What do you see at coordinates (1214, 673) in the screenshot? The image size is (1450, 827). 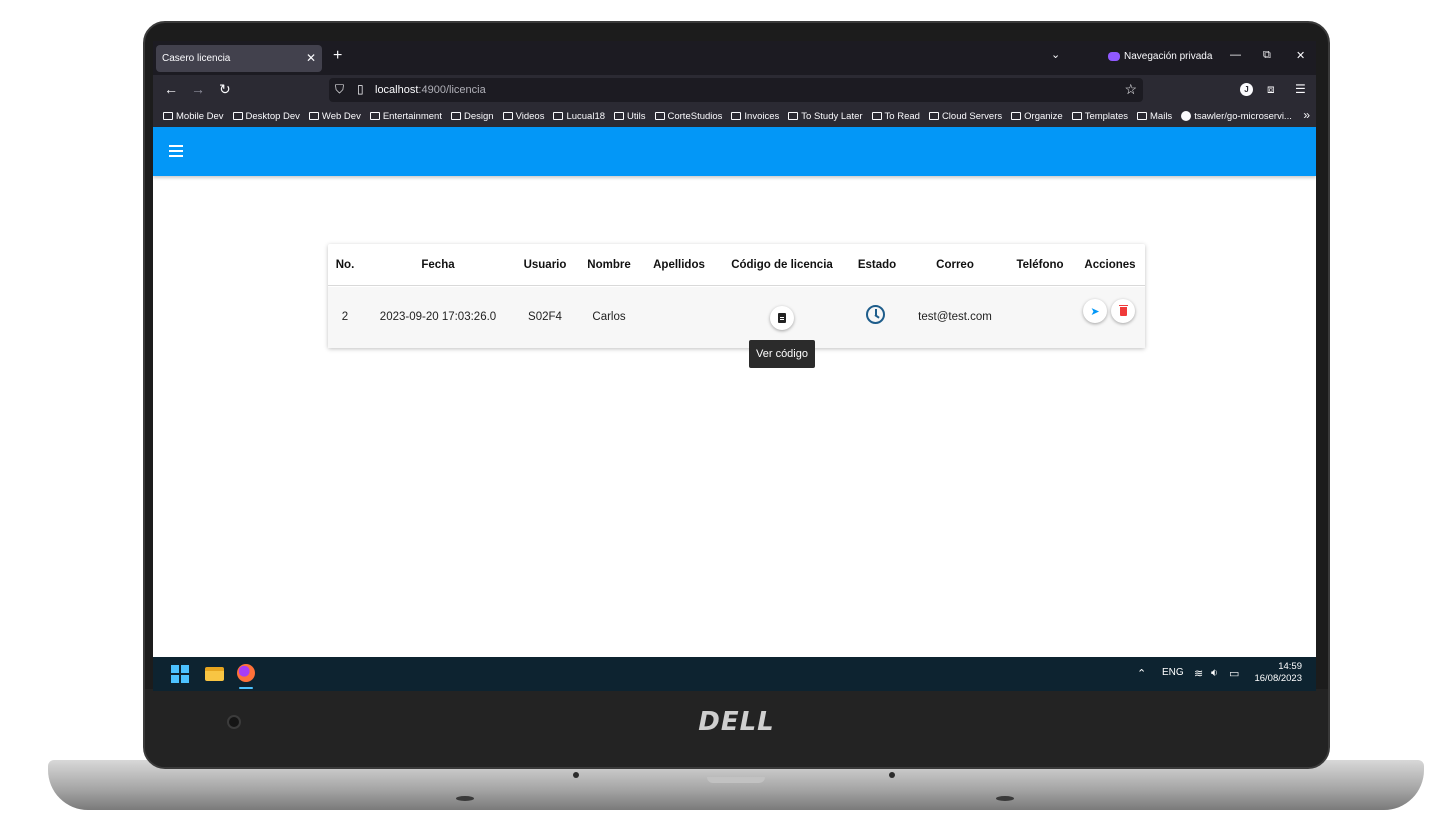 I see `volume-icon: 🔉︎` at bounding box center [1214, 673].